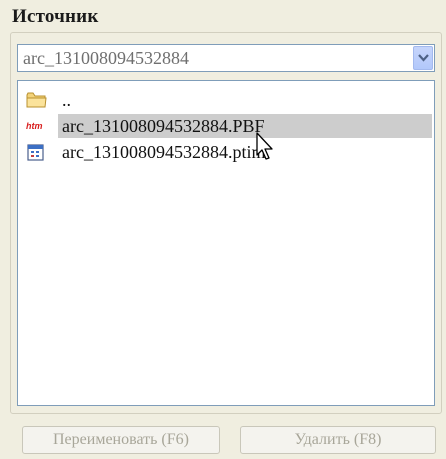 This screenshot has height=459, width=446. I want to click on svg-text: htm, so click(34, 126).